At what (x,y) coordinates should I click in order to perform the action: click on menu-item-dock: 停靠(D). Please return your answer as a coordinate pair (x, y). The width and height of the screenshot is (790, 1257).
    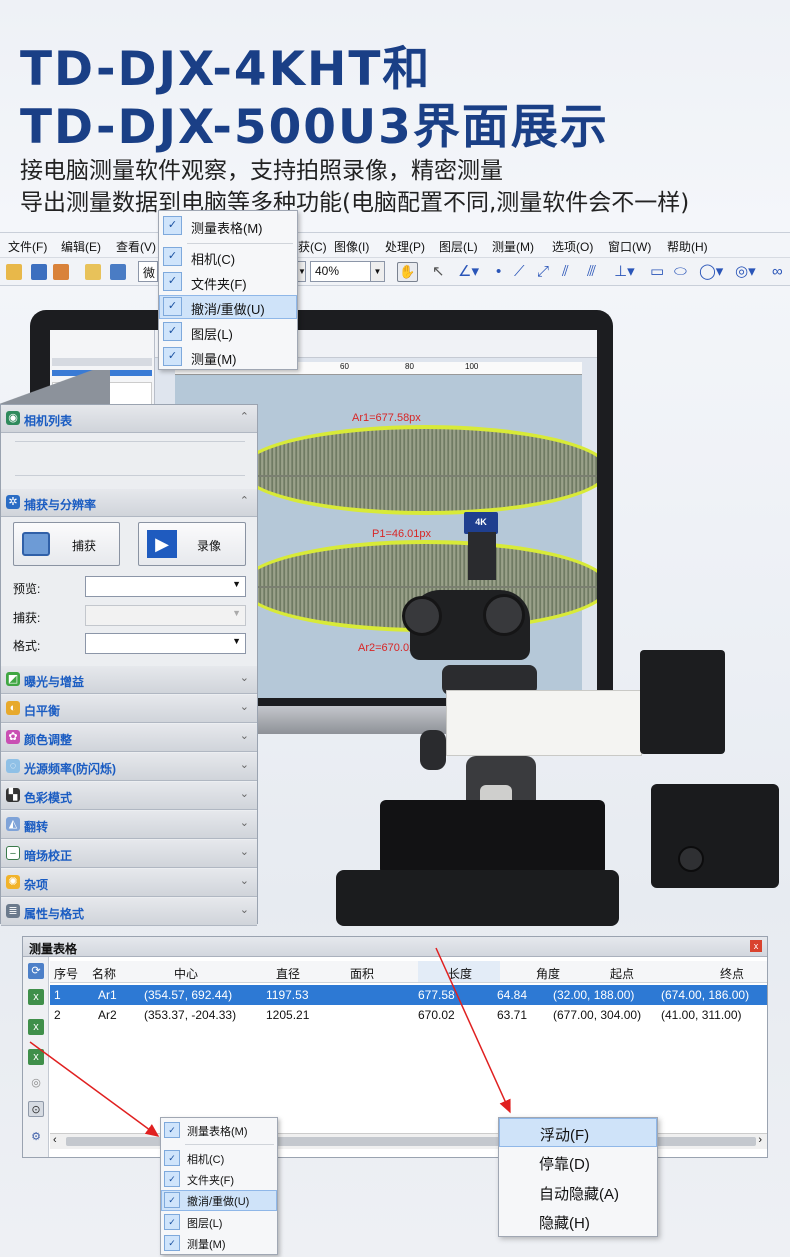
    Looking at the image, I should click on (578, 1162).